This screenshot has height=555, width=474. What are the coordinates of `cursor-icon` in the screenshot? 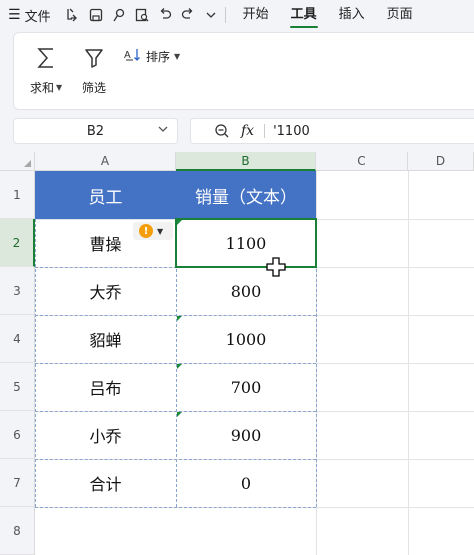 It's located at (276, 267).